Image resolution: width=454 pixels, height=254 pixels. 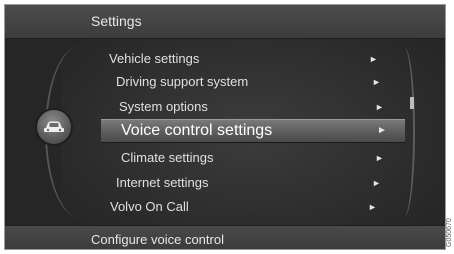 I want to click on car-glyph, so click(x=54, y=126).